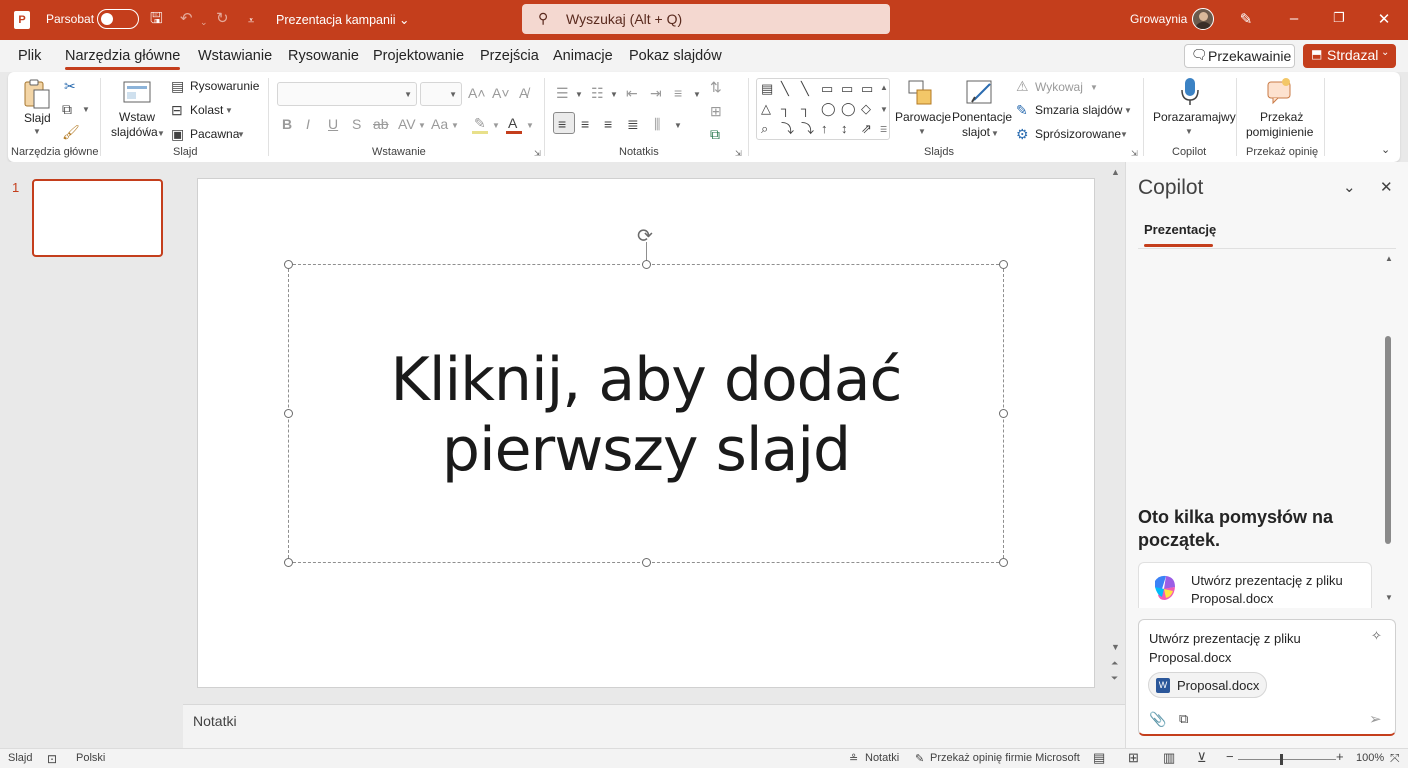 The width and height of the screenshot is (1408, 768). What do you see at coordinates (480, 123) in the screenshot?
I see `highlight-icon: ✎` at bounding box center [480, 123].